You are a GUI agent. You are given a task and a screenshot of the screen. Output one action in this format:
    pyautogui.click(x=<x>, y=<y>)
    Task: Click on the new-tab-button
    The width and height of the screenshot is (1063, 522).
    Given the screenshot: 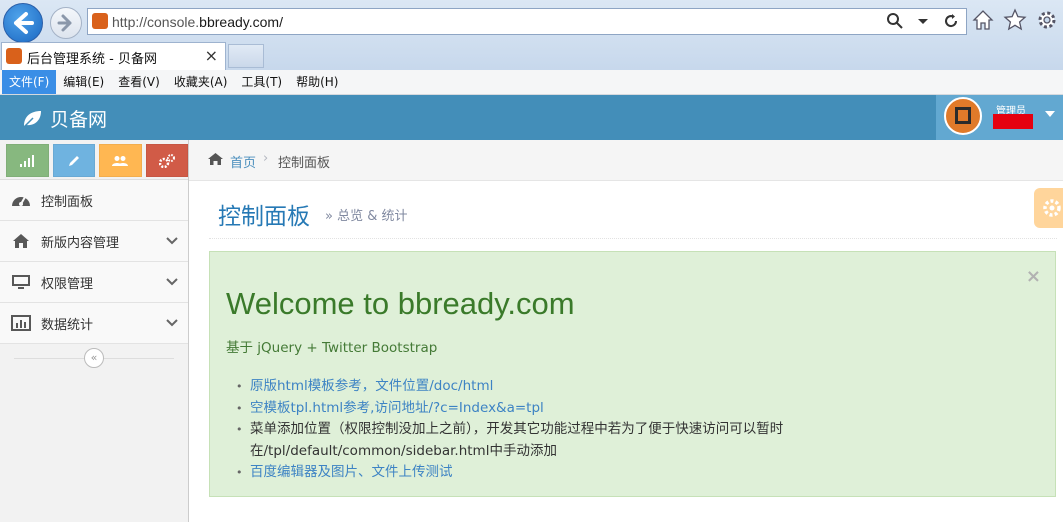 What is the action you would take?
    pyautogui.click(x=246, y=56)
    